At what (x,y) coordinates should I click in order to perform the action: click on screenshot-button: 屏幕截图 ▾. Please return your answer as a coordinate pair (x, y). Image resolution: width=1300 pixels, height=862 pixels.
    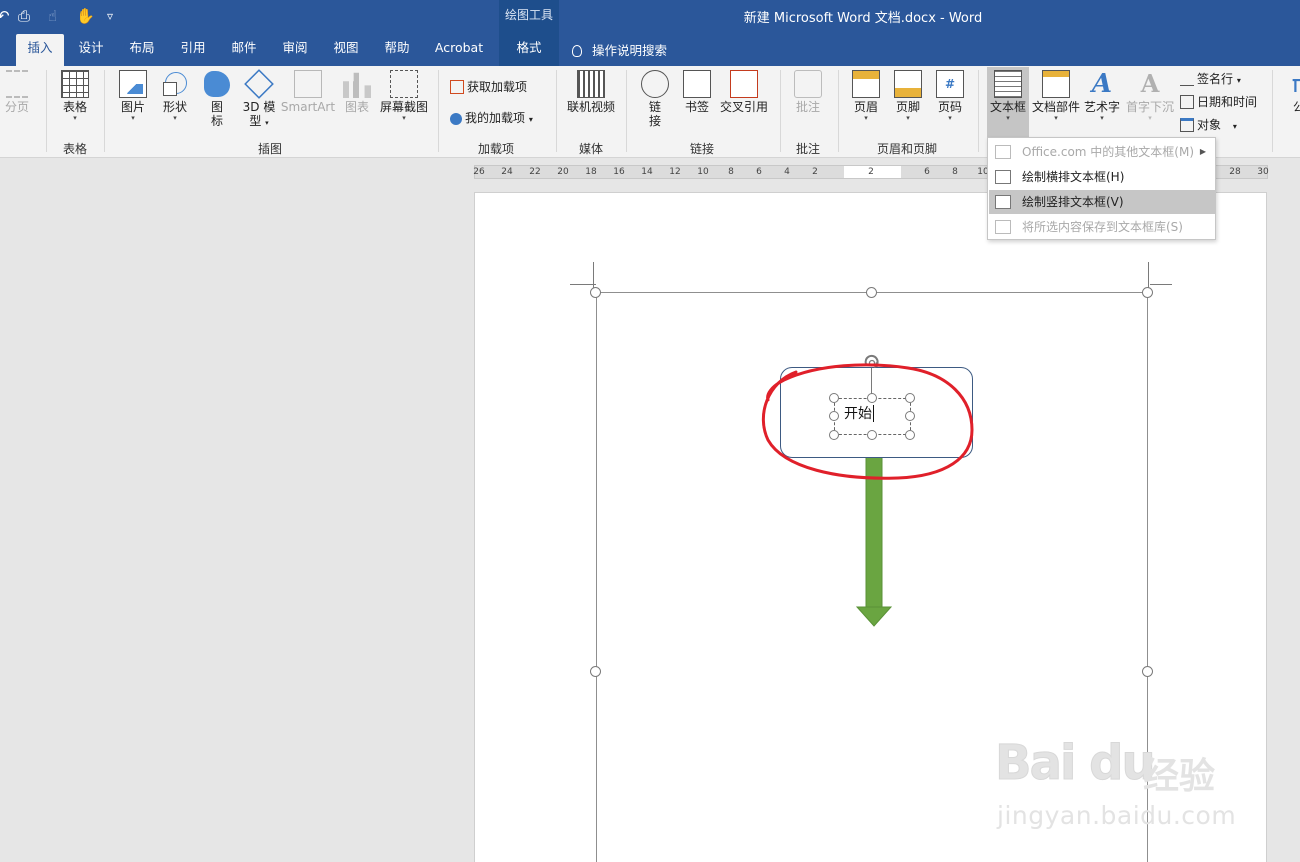
    Looking at the image, I should click on (404, 96).